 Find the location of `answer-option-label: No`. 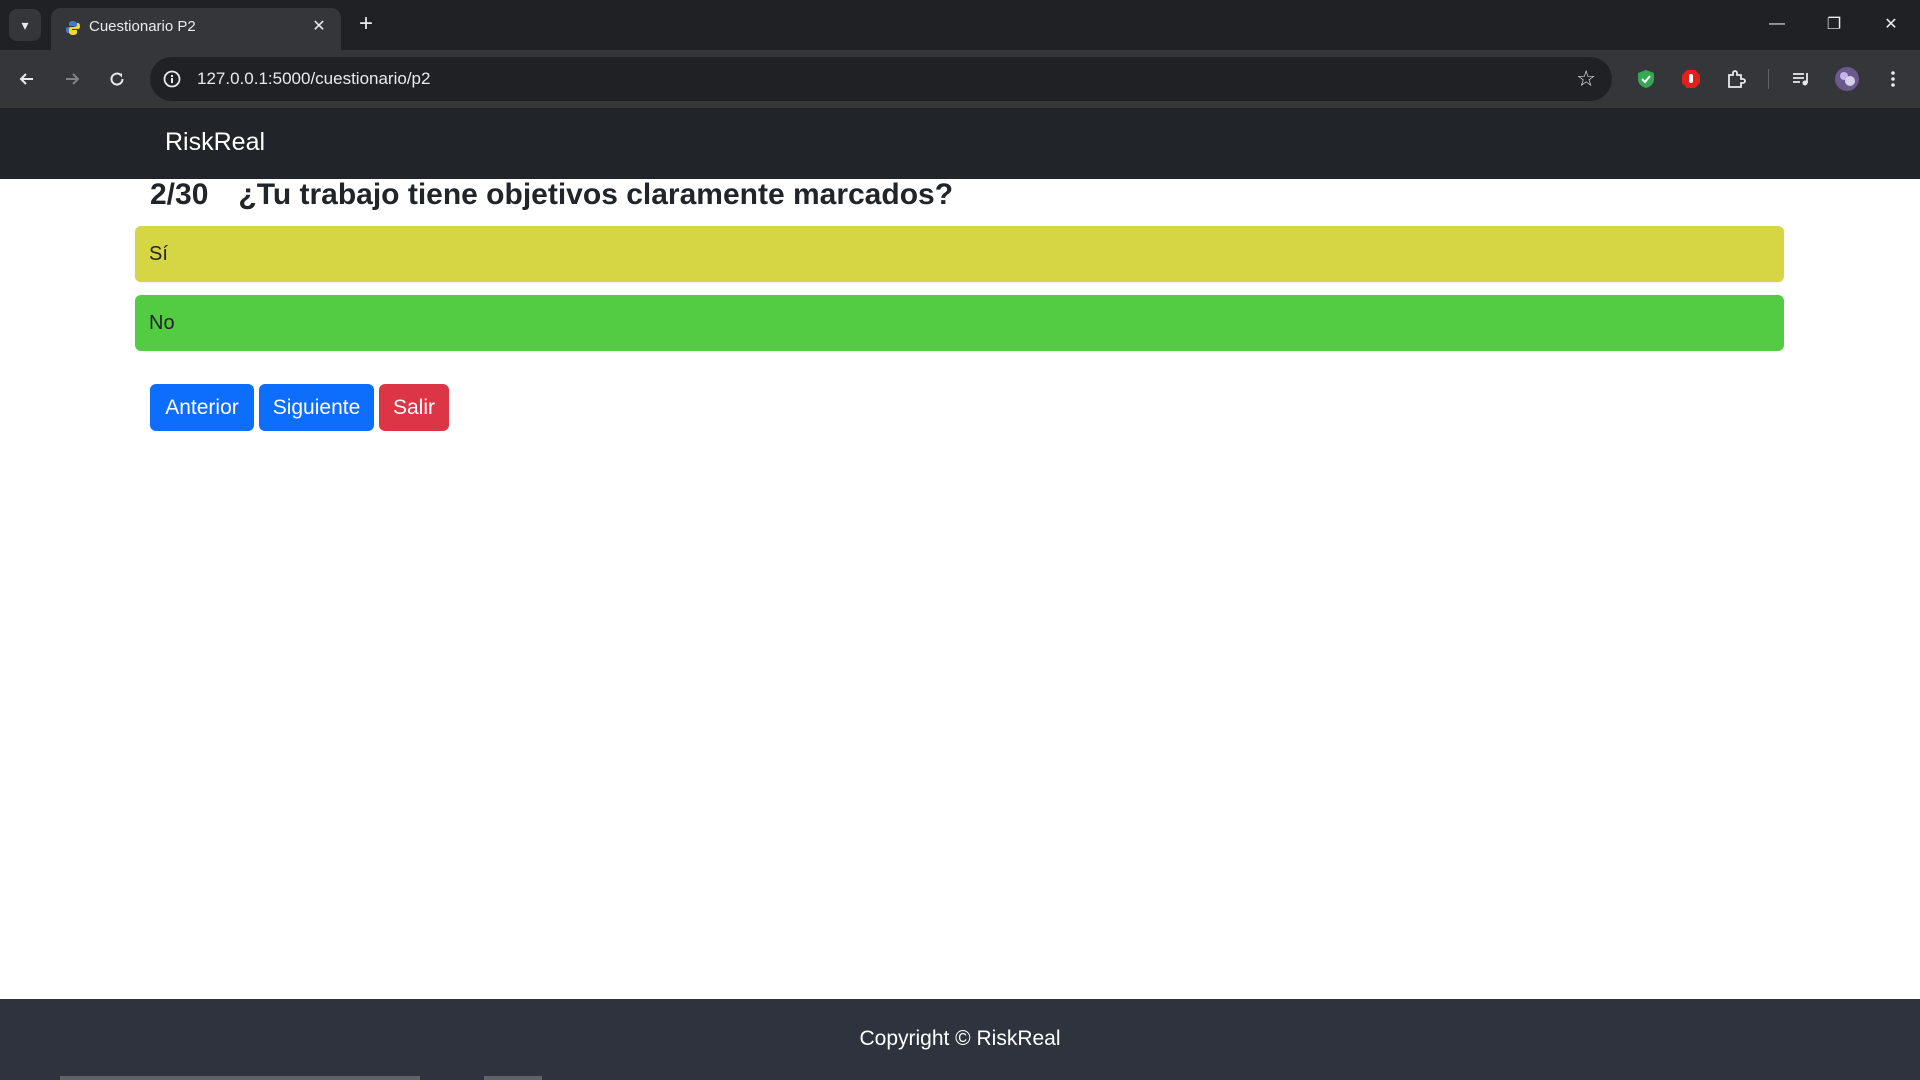

answer-option-label: No is located at coordinates (162, 322).